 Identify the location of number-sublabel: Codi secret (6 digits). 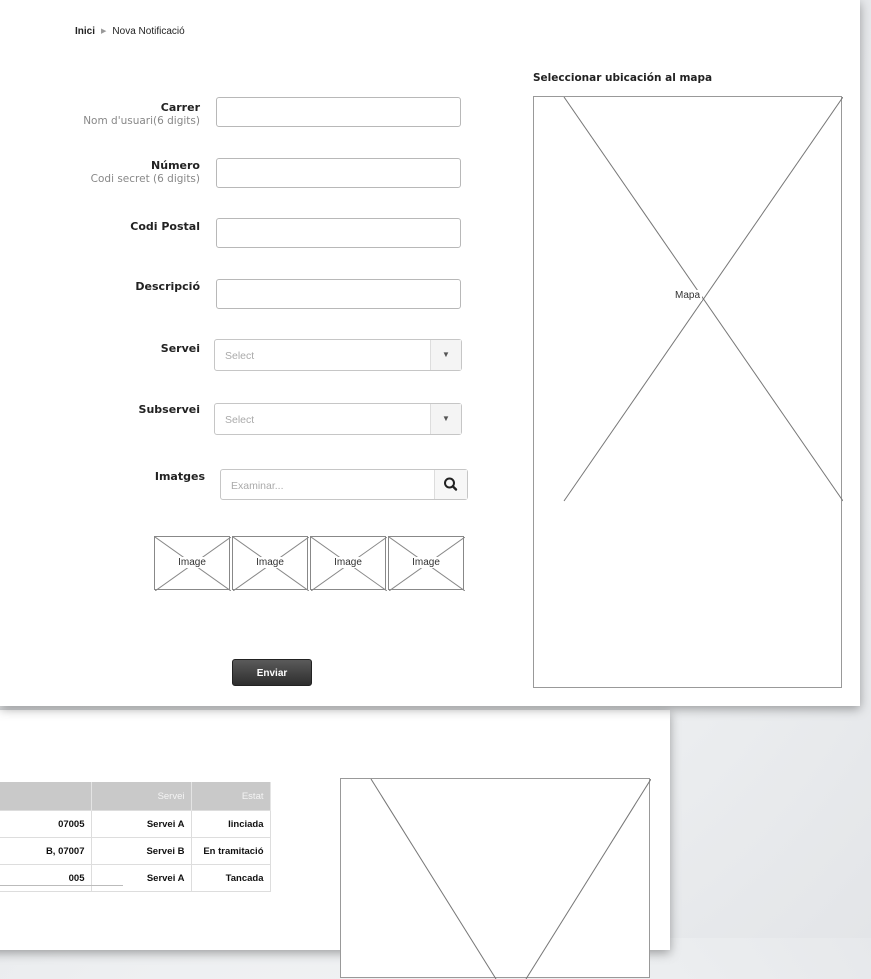
(145, 179).